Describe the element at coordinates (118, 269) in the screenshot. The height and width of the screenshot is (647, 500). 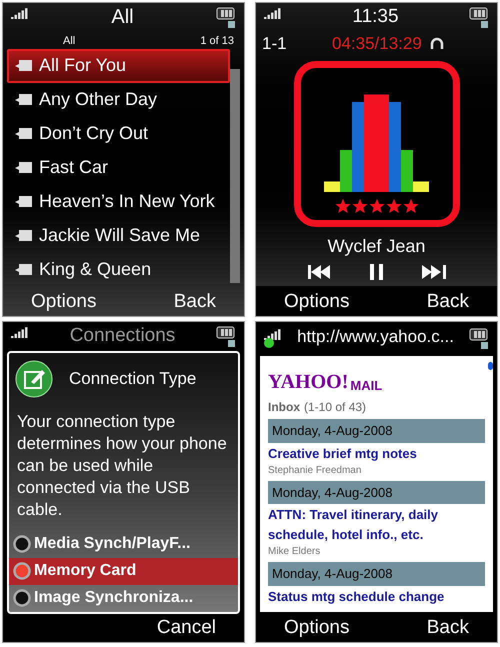
I see `song-item: King & Queen` at that location.